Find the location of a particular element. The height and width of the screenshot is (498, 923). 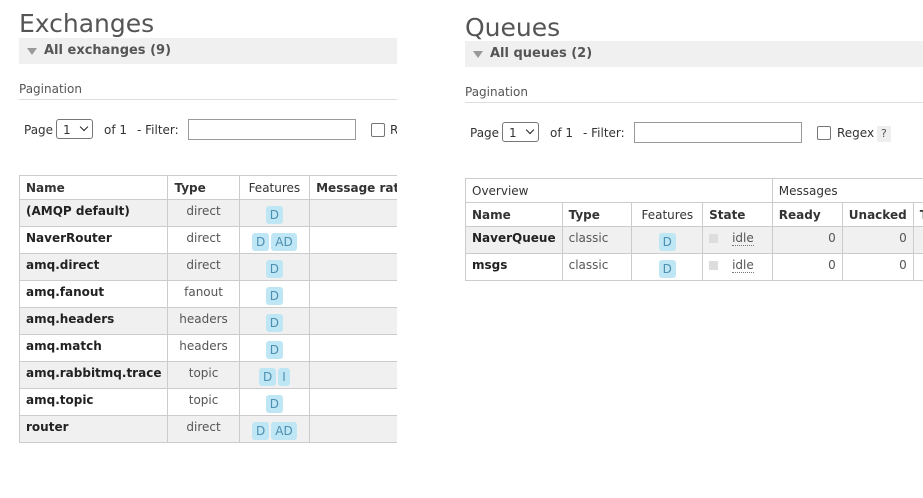

table-row: NaverQueue classic Didle 0 0 is located at coordinates (694, 240).